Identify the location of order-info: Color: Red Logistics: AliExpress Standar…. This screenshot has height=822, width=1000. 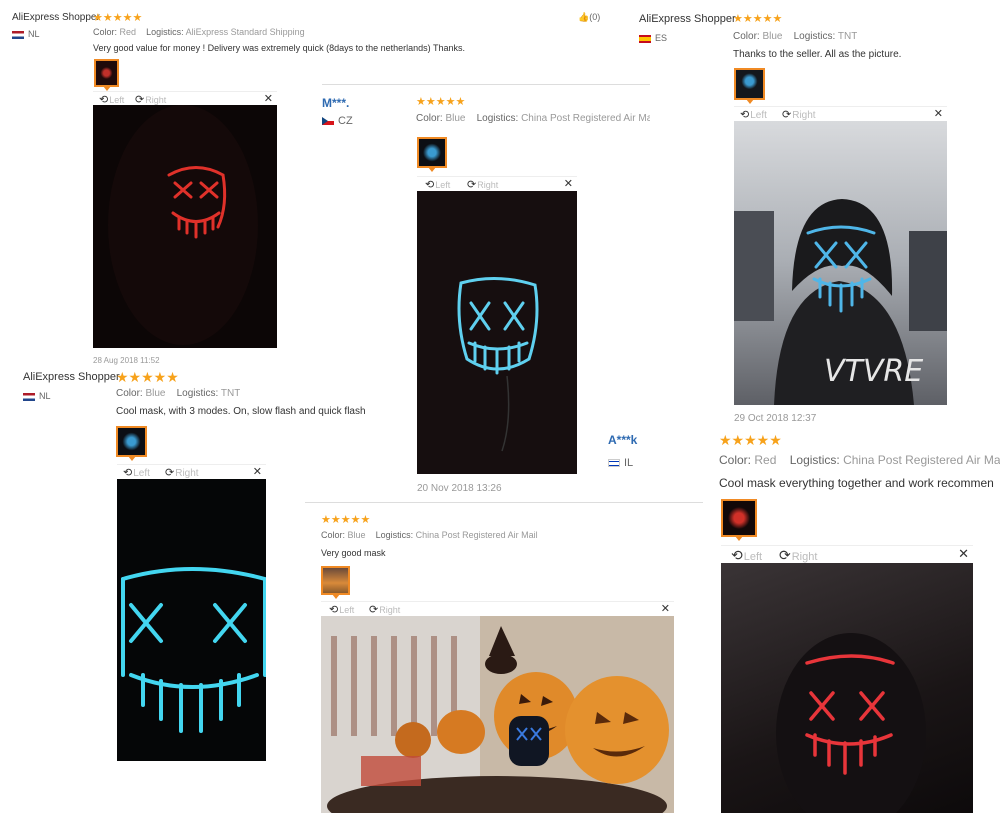
(243, 32).